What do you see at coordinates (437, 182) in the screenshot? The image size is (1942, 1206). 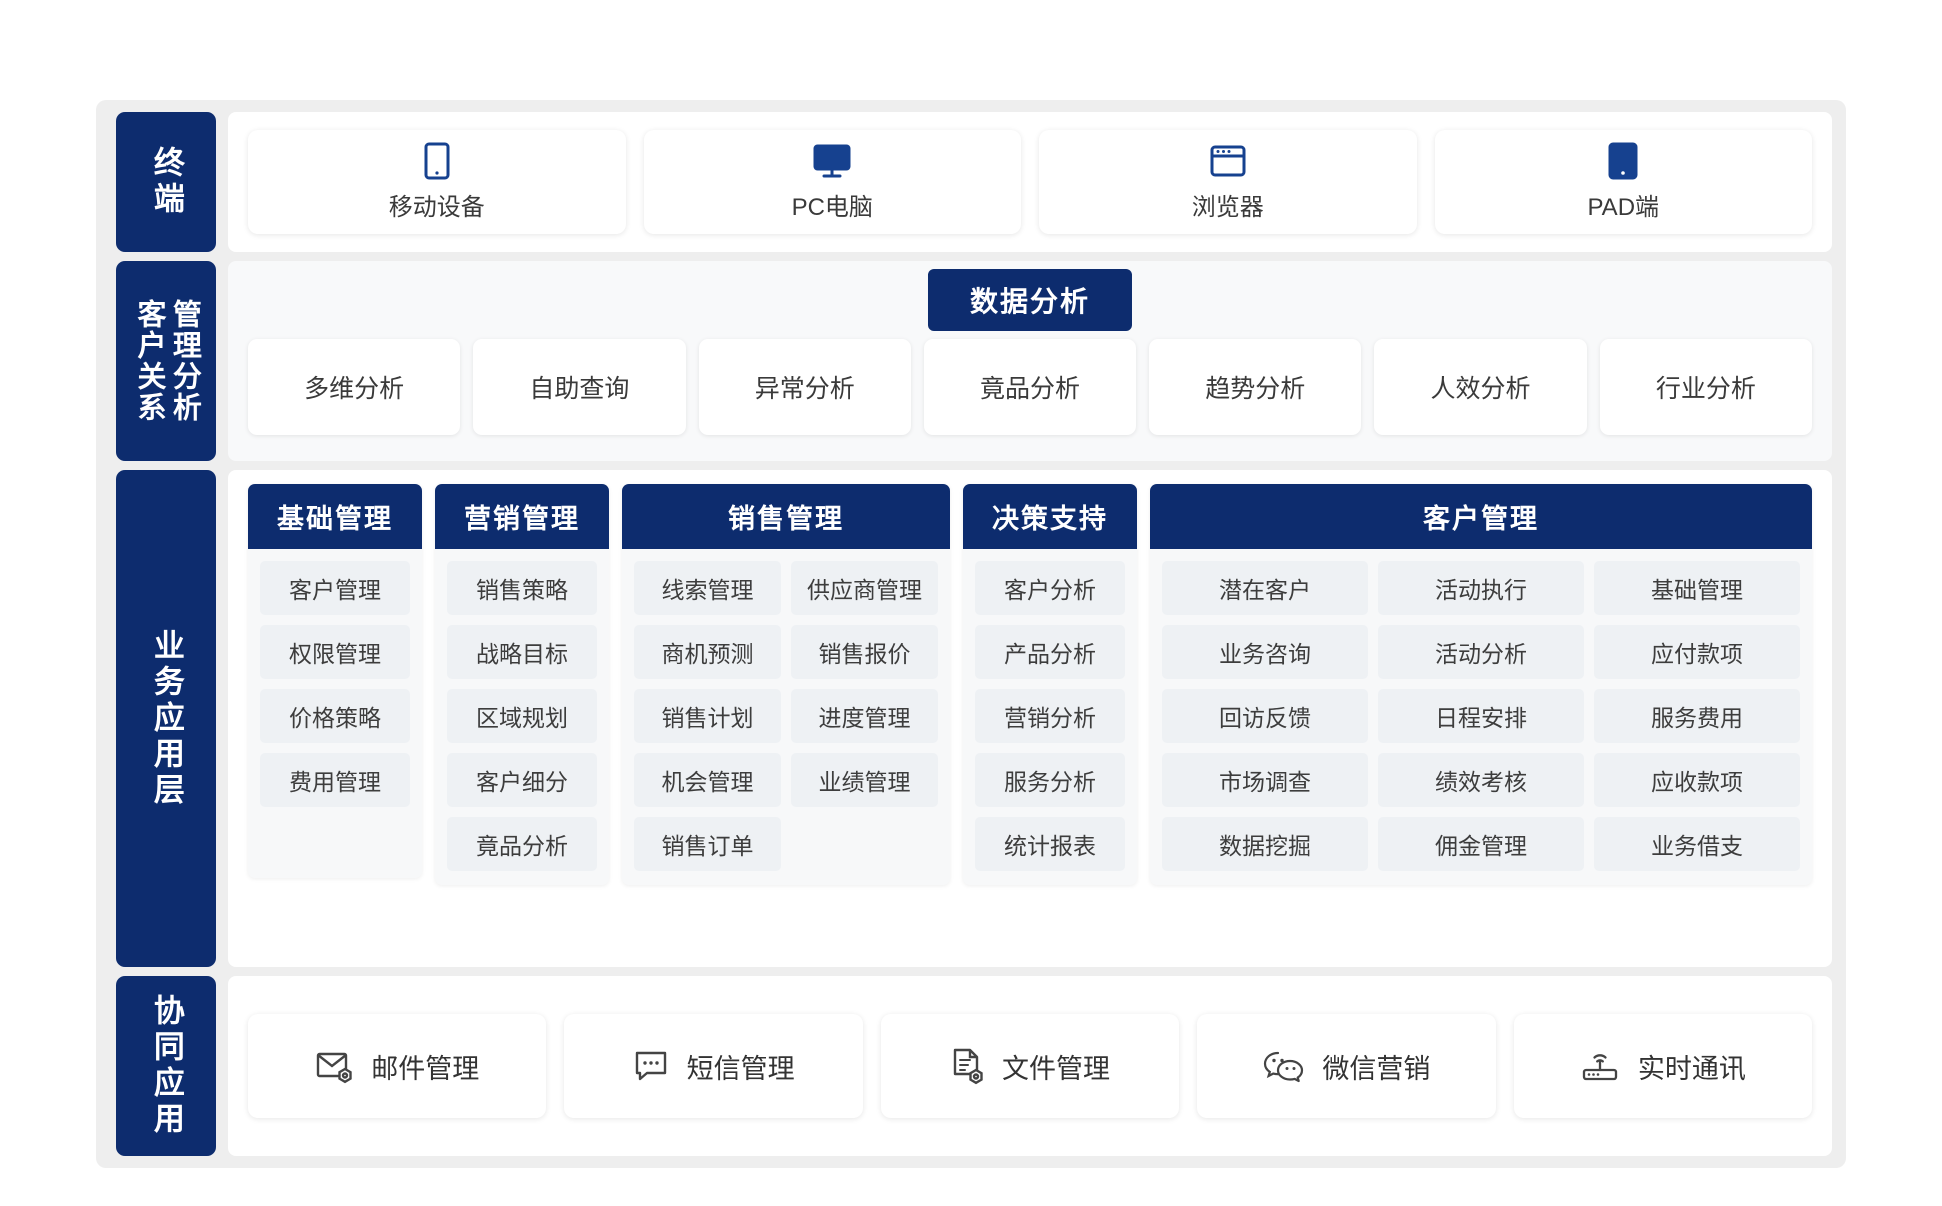 I see `terminal-card-mobile: 移动设备` at bounding box center [437, 182].